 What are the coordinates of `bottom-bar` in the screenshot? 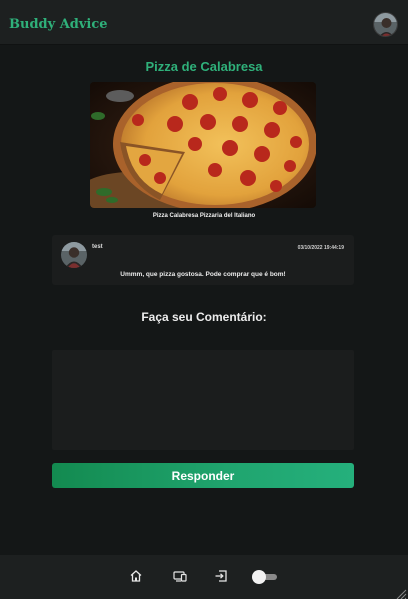 It's located at (204, 577).